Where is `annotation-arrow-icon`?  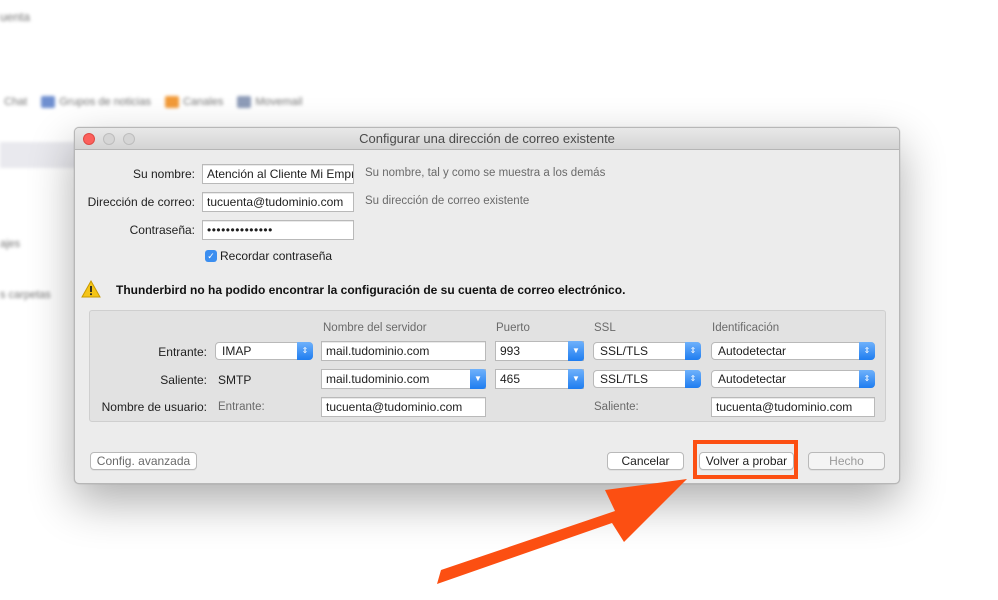
annotation-arrow-icon is located at coordinates (562, 531).